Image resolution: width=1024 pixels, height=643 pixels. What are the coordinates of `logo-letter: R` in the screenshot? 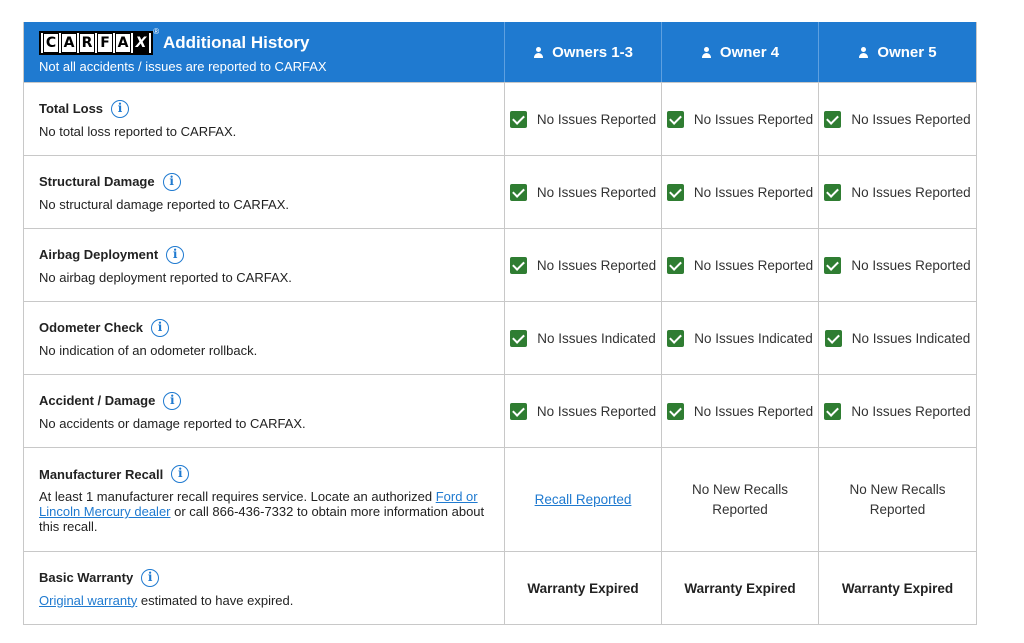 It's located at (87, 42).